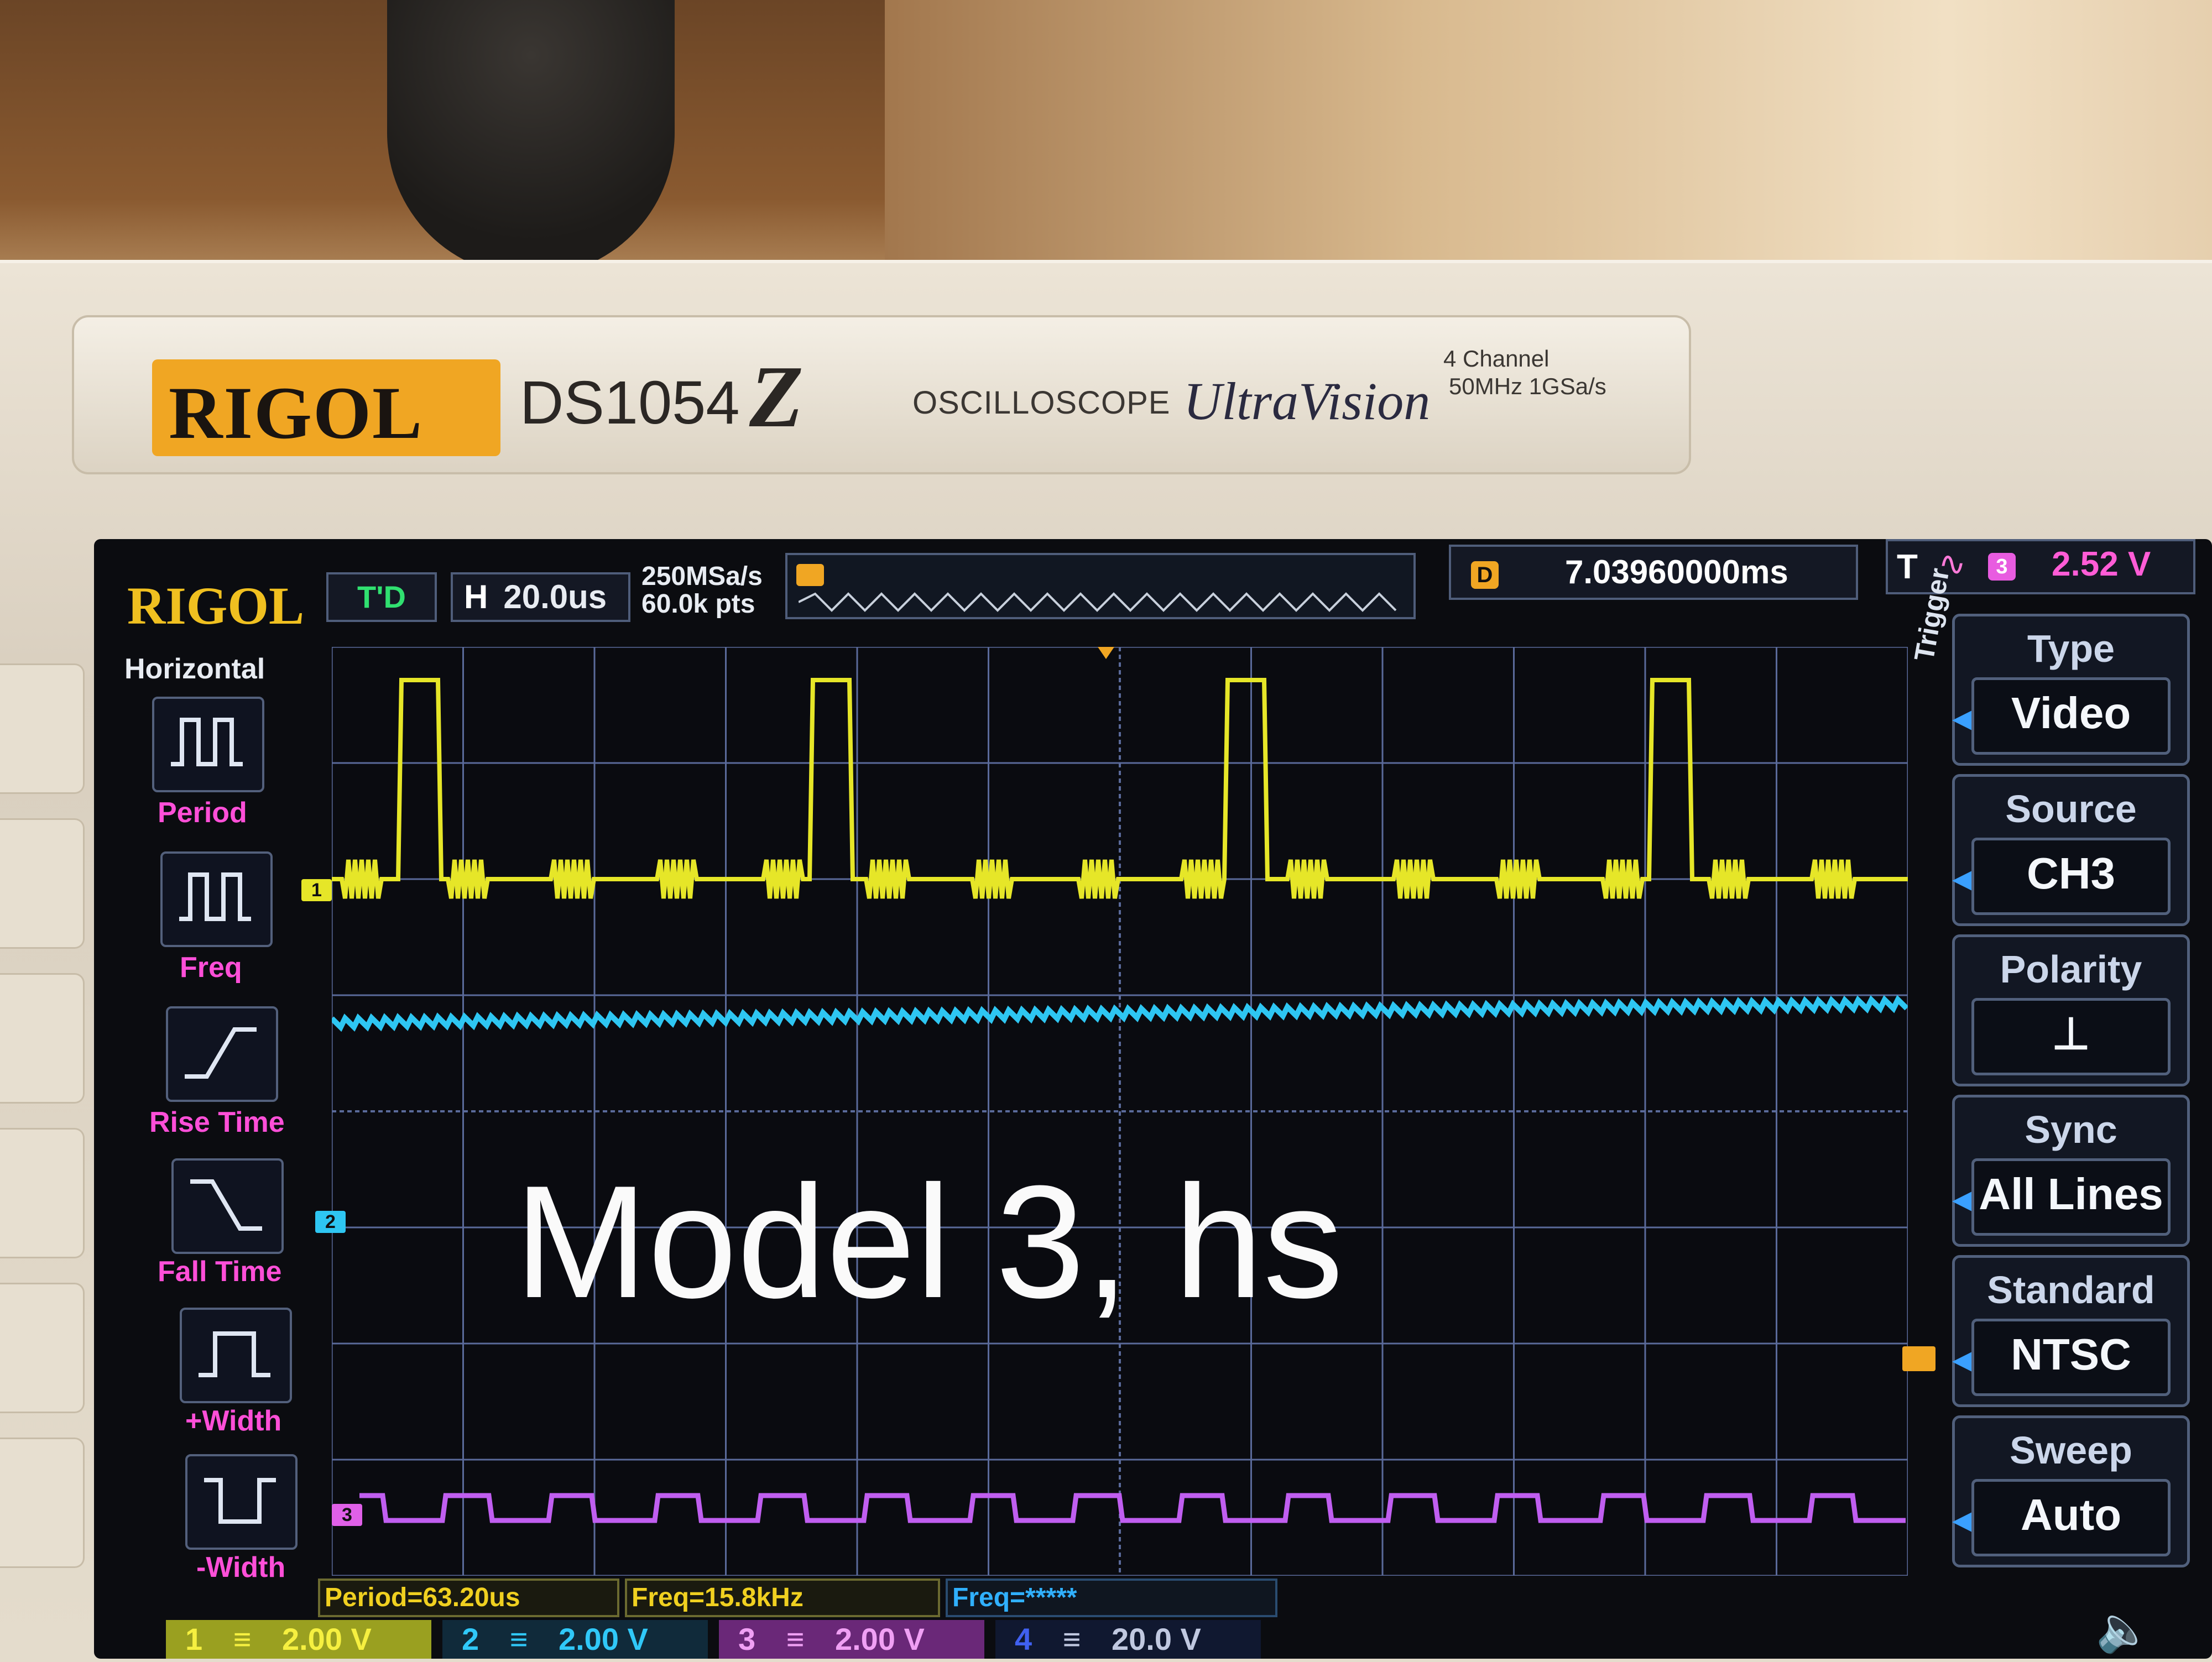 This screenshot has height=1662, width=2212. I want to click on menu-title: Type, so click(2071, 648).